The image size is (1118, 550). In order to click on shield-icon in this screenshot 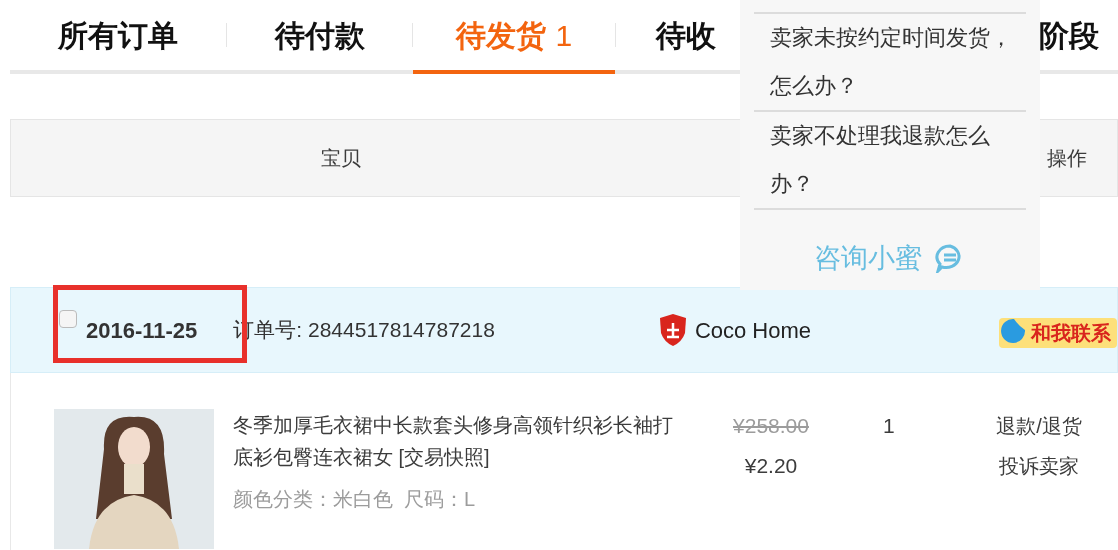, I will do `click(672, 330)`.